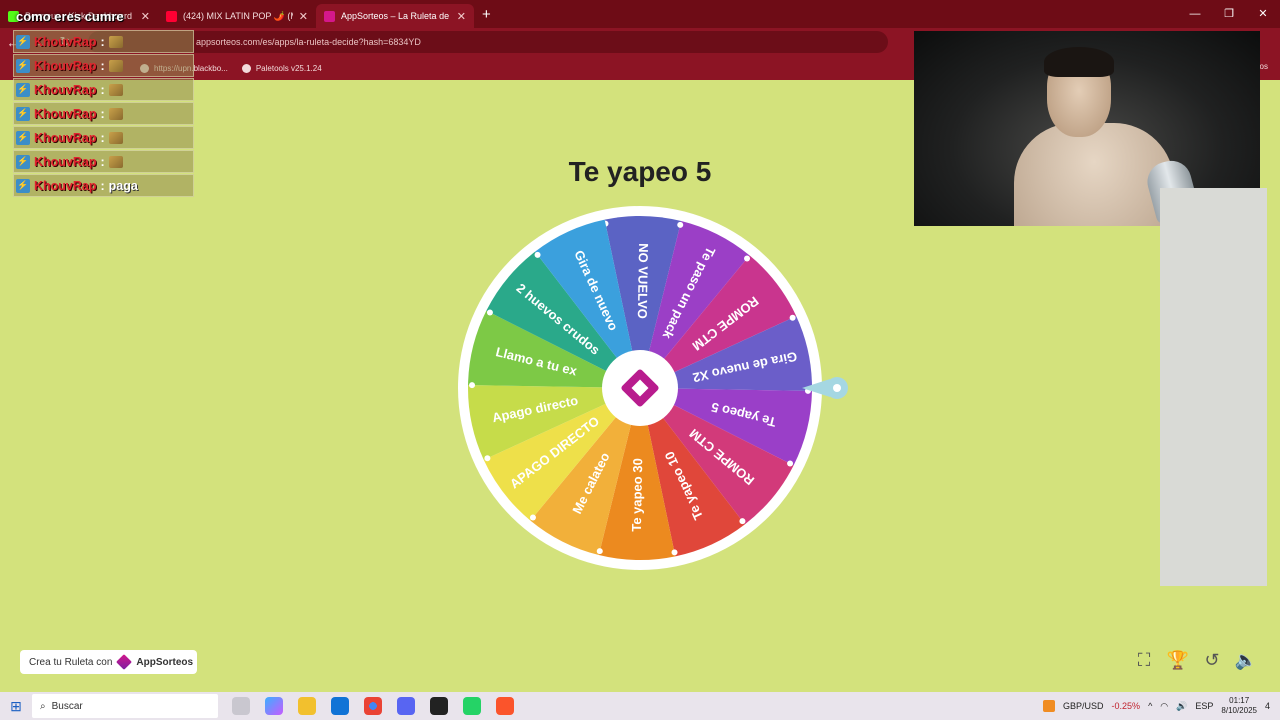 The image size is (1280, 720). Describe the element at coordinates (237, 16) in the screenshot. I see `tab-youtube-mix: (424) MIX LATIN POP 🌶️ (M ✕` at that location.